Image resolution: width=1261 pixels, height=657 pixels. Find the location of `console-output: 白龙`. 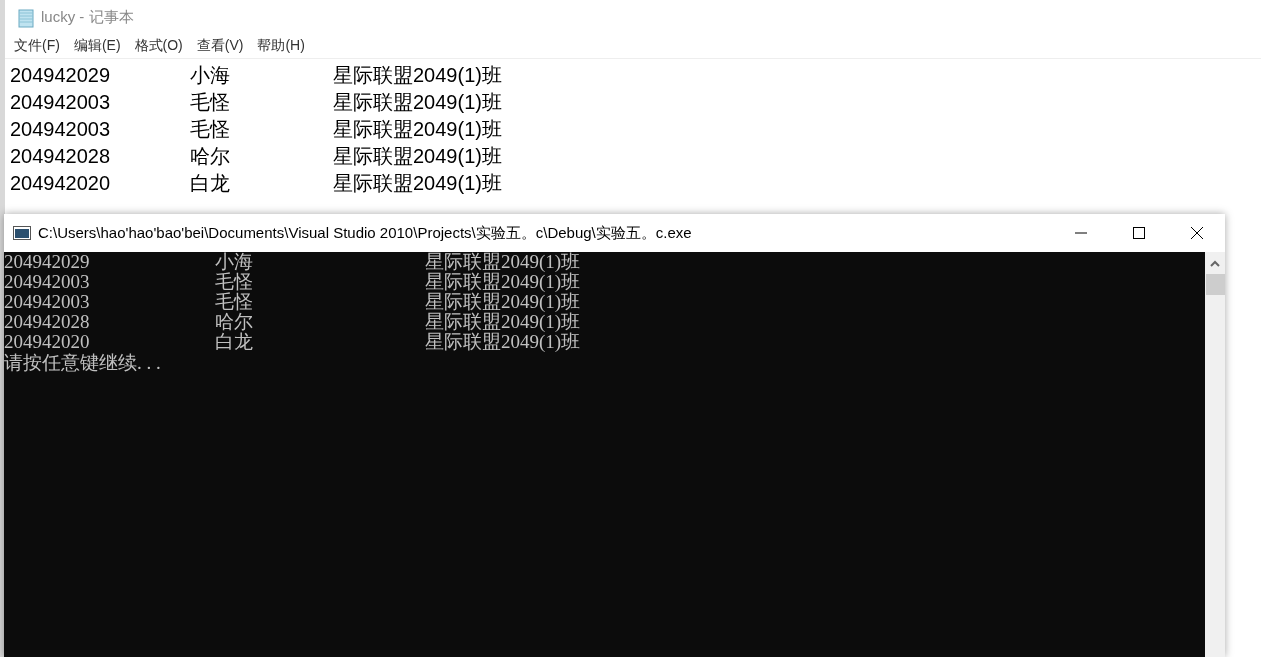

console-output: 白龙 is located at coordinates (234, 342).